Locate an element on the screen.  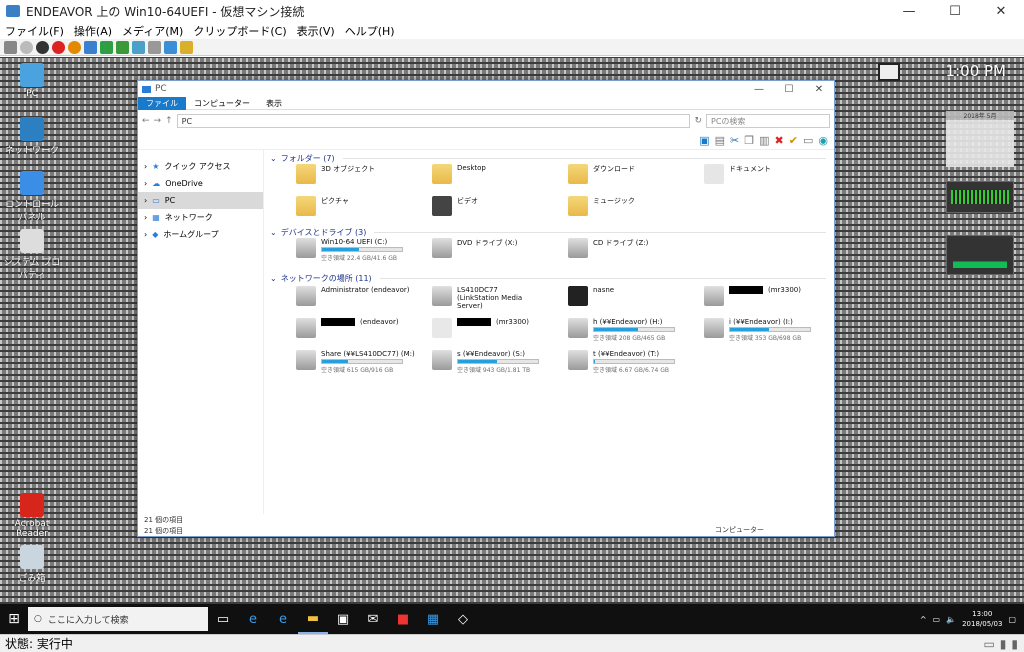
nav-item-network: › ▦ ネットワーク is located at coordinates (200, 217).